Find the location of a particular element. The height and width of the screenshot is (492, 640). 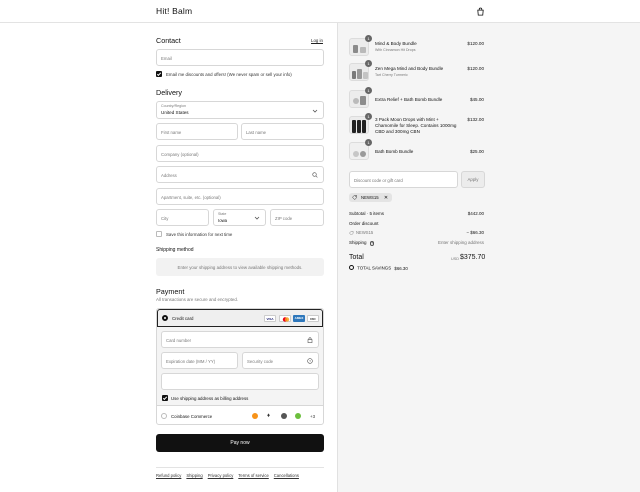

card-number-field: Card number is located at coordinates (240, 339).